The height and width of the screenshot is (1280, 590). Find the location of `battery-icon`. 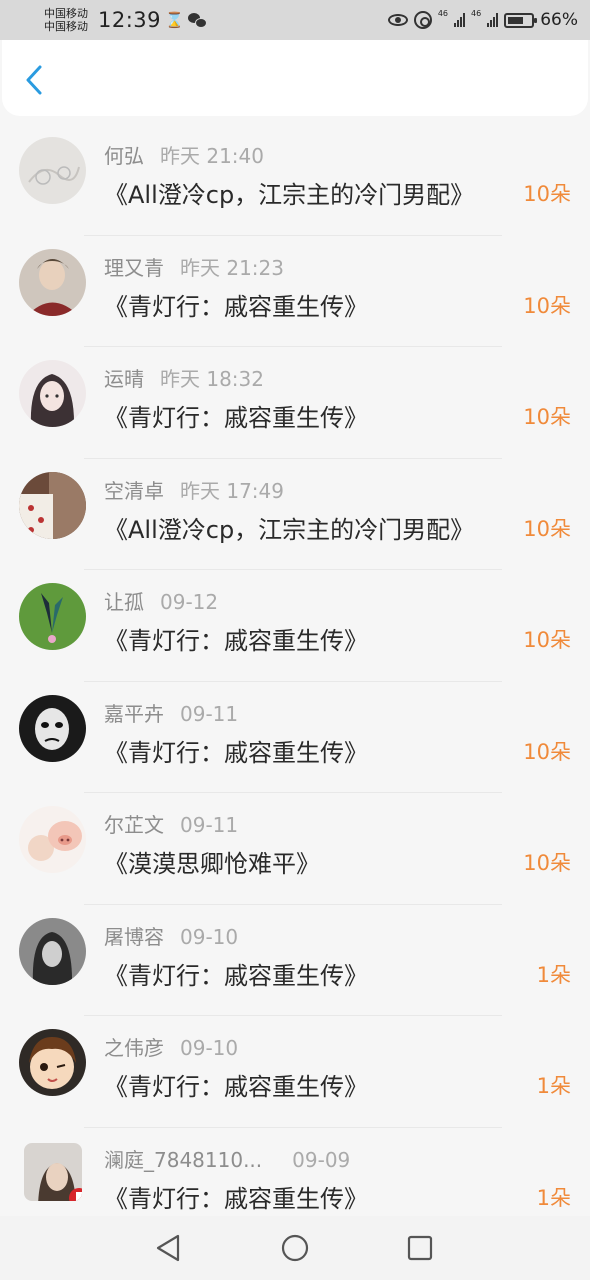

battery-icon is located at coordinates (521, 20).